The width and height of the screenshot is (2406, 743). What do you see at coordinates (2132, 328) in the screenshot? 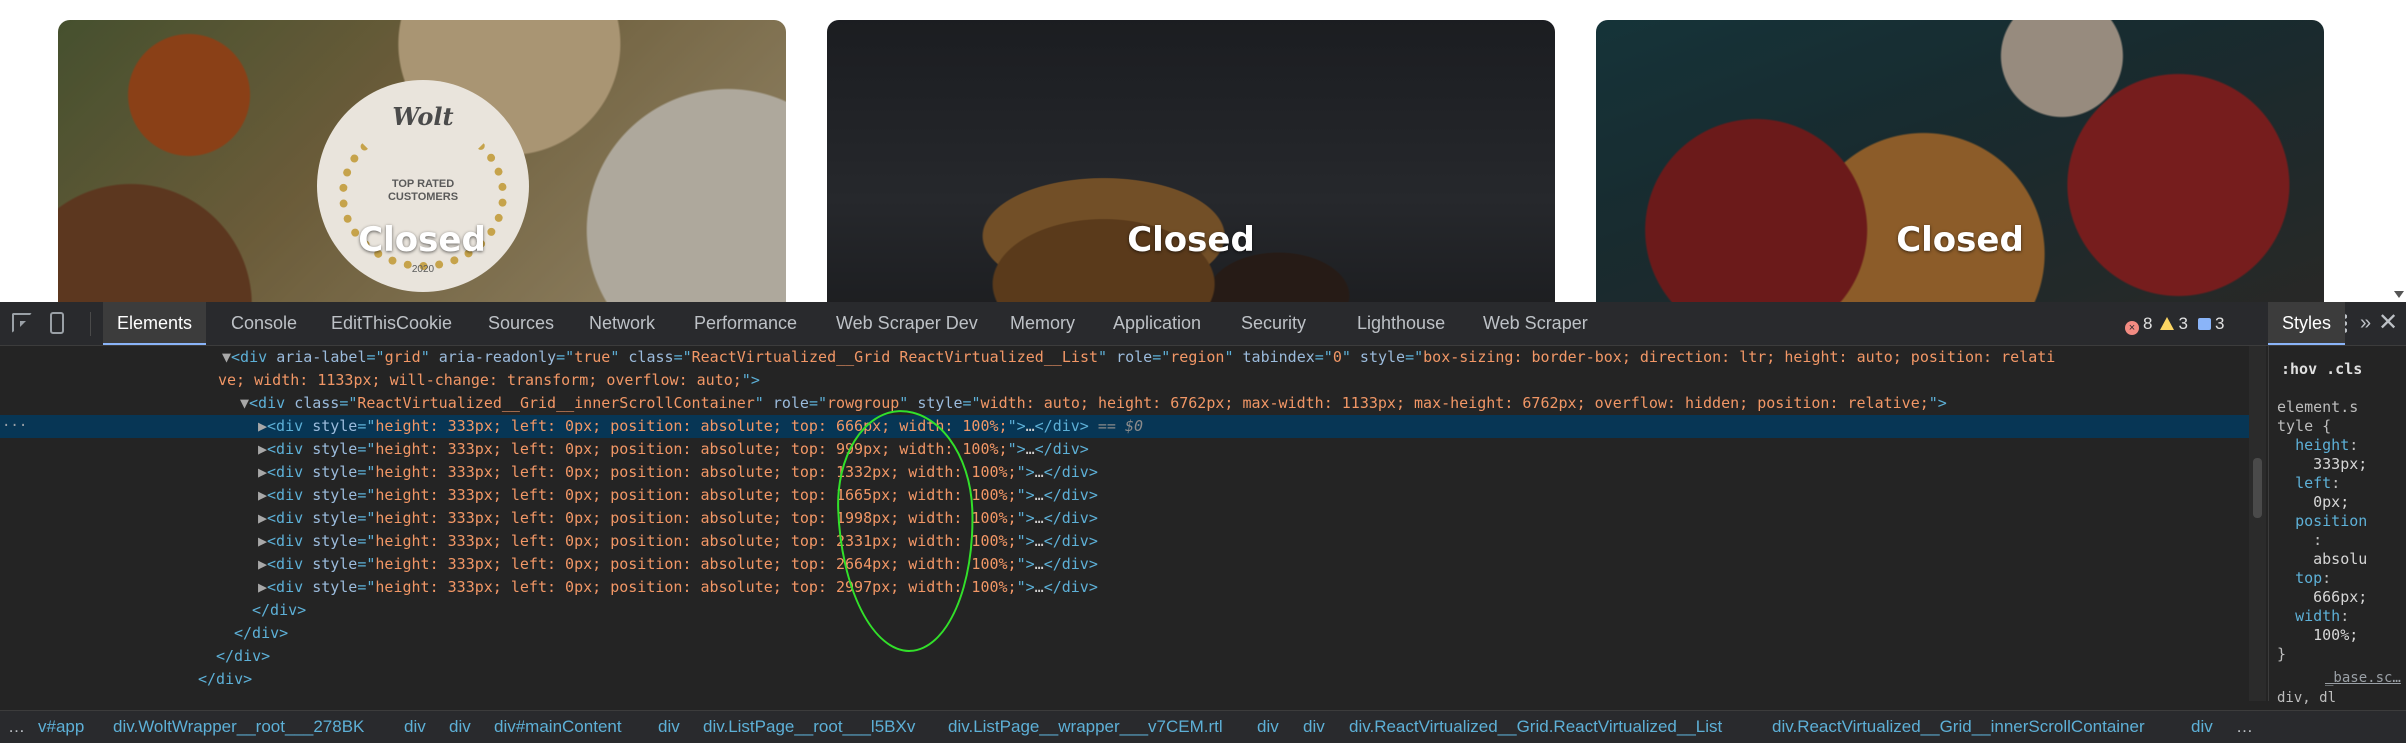
I see `error-icon: ×` at bounding box center [2132, 328].